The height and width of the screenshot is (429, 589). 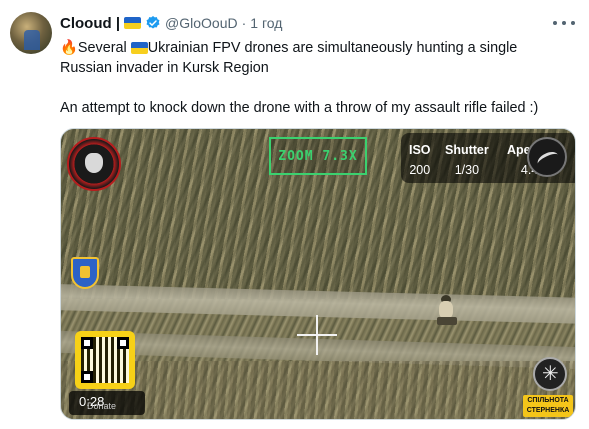 What do you see at coordinates (201, 23) in the screenshot?
I see `author-handle: @GloOouD` at bounding box center [201, 23].